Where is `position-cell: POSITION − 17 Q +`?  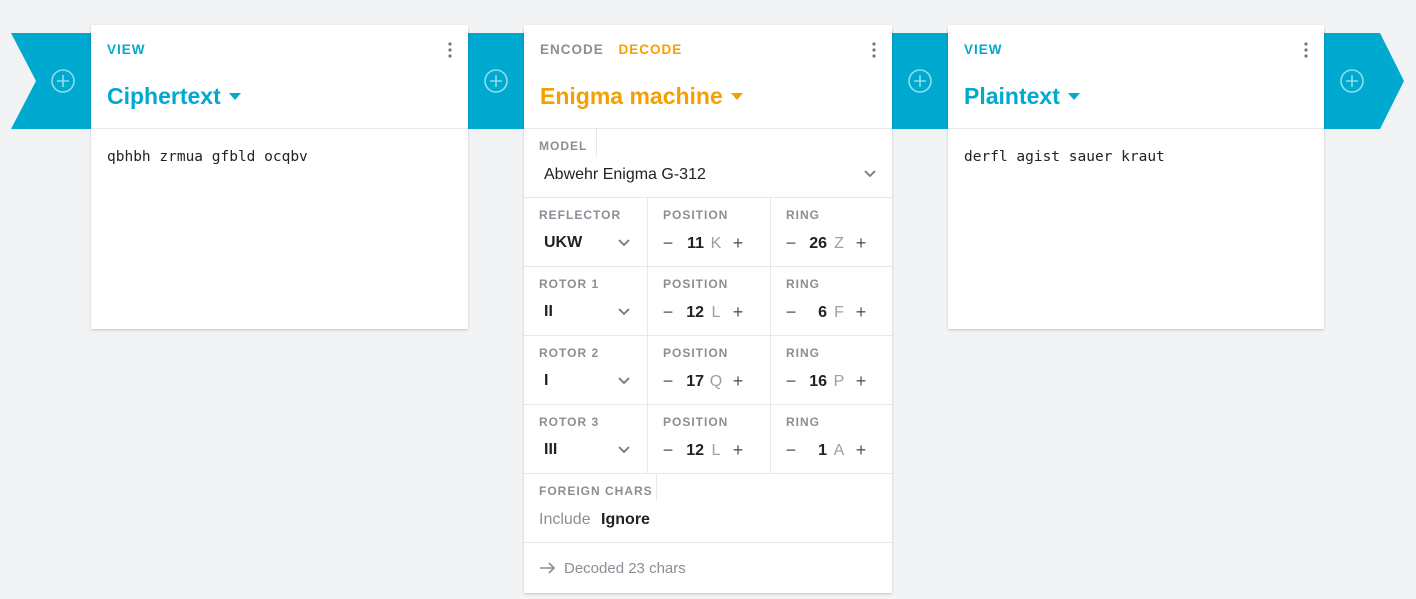 position-cell: POSITION − 17 Q + is located at coordinates (708, 370).